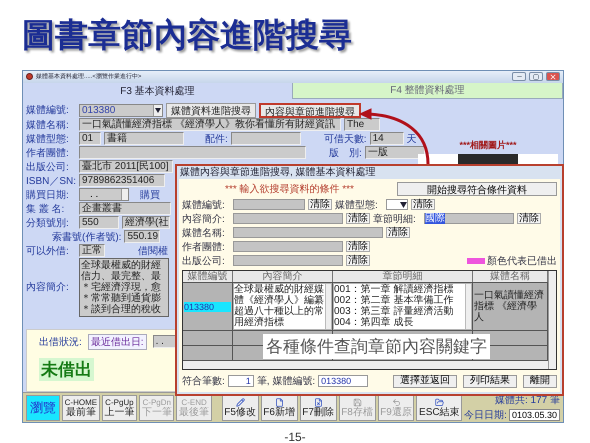  What do you see at coordinates (278, 172) in the screenshot?
I see `dialog-title: 媒體內容與章節進階搜尋, 媒體基本資料處理` at bounding box center [278, 172].